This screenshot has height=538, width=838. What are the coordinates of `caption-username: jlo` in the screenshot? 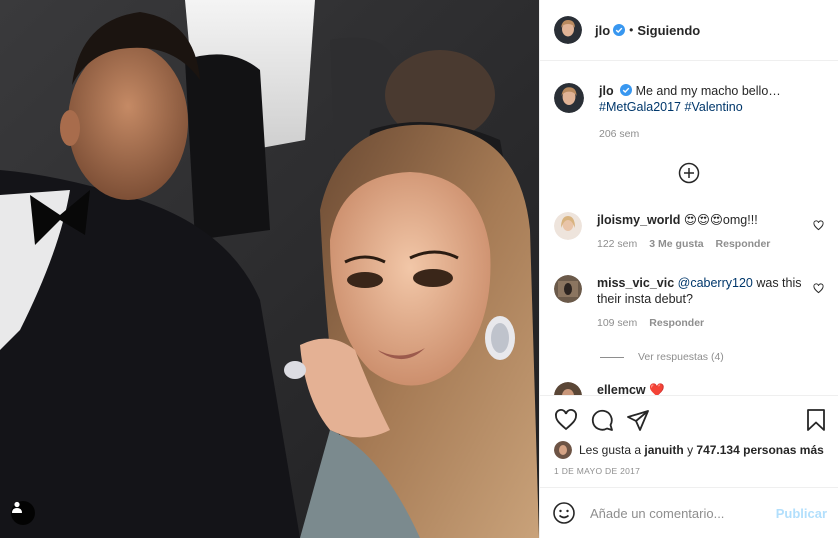 It's located at (606, 91).